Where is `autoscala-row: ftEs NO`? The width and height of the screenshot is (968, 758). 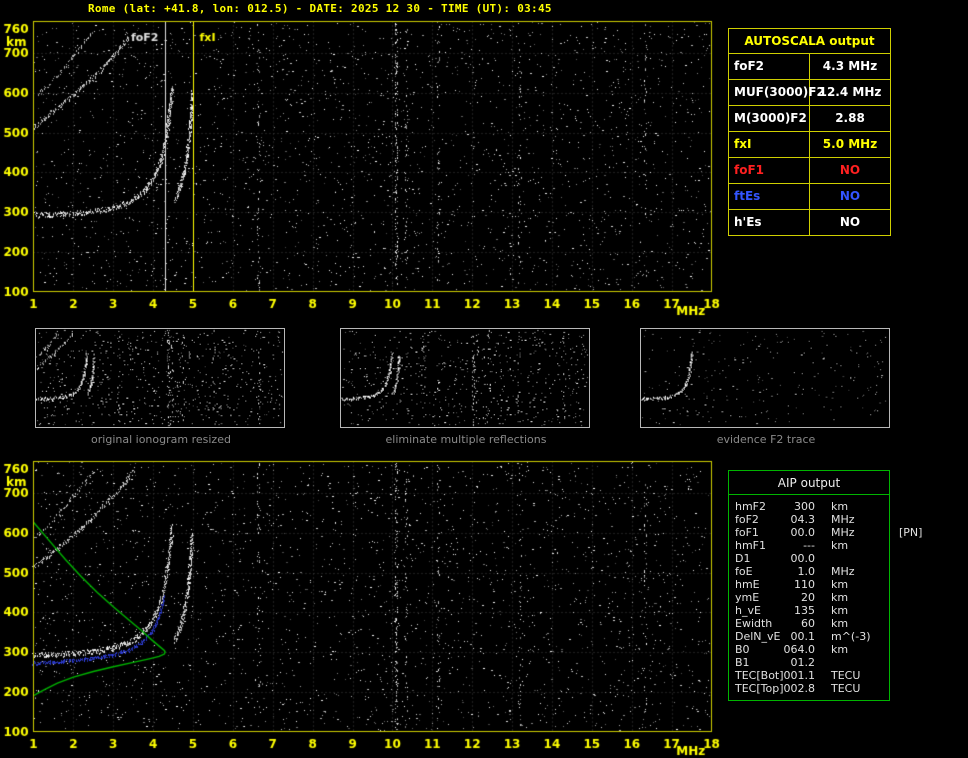
autoscala-row: ftEs NO is located at coordinates (809, 197).